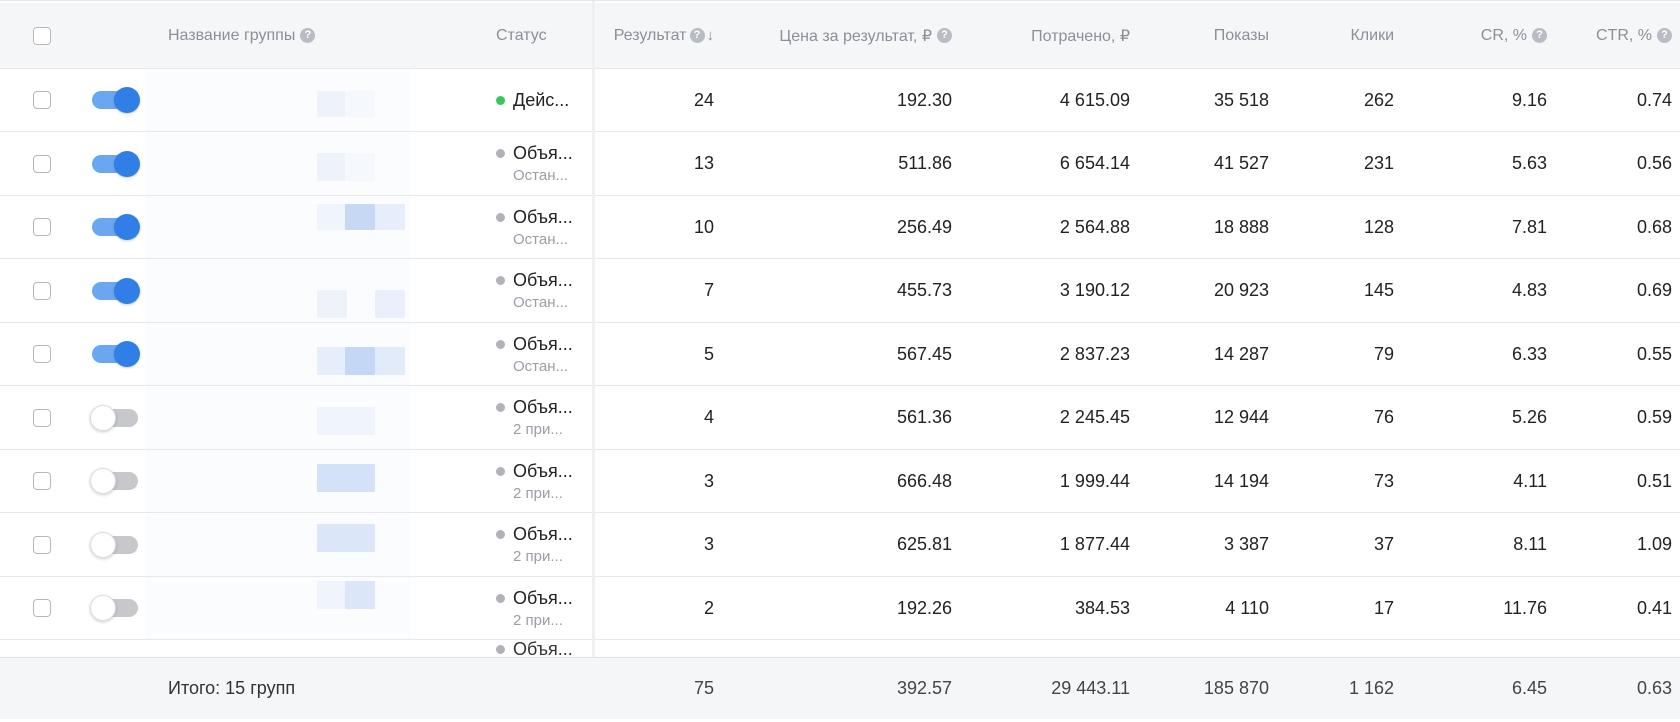 The image size is (1680, 722). Describe the element at coordinates (711, 35) in the screenshot. I see `sort-desc-icon: ↓` at that location.